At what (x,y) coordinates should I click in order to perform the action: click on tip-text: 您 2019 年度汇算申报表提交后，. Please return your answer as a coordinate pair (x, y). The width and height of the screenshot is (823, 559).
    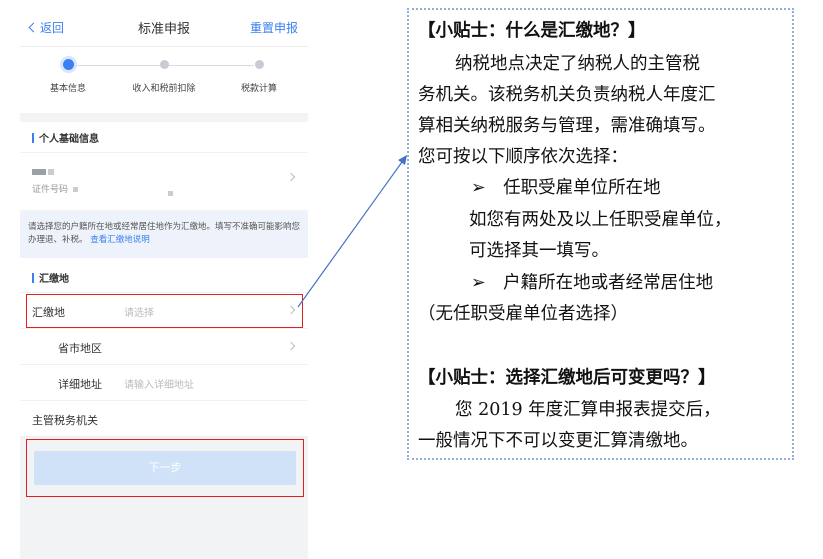
    Looking at the image, I should click on (588, 410).